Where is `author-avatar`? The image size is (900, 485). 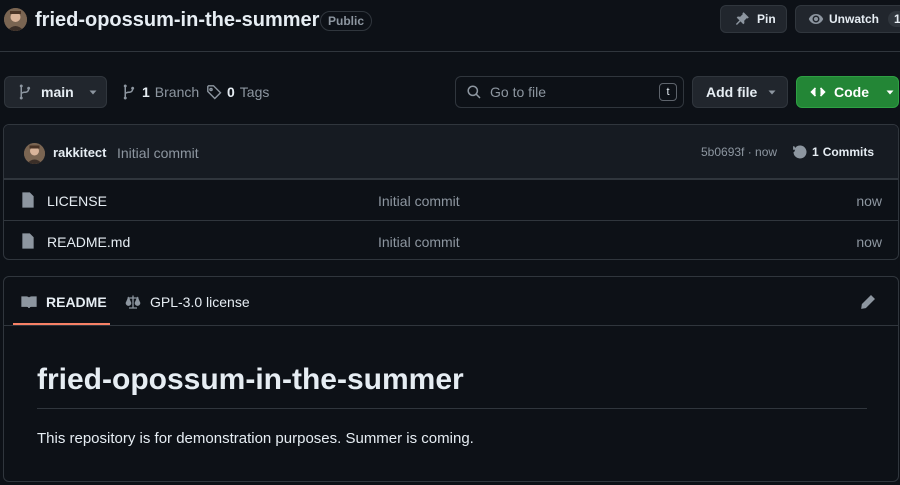 author-avatar is located at coordinates (34, 153).